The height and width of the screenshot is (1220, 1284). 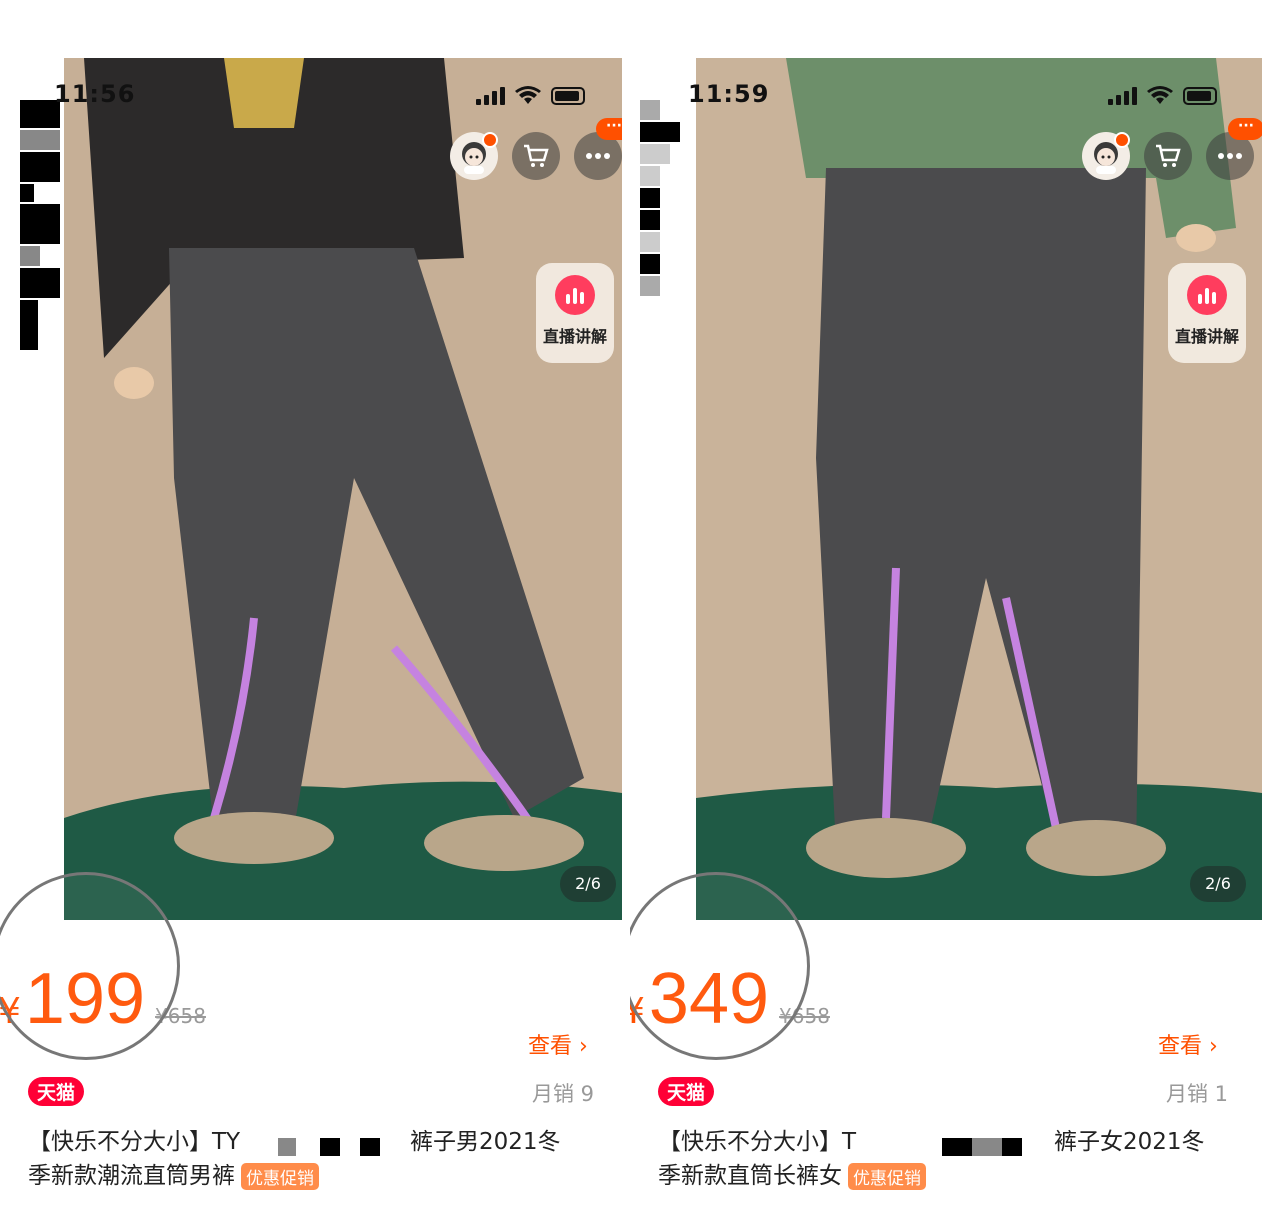 What do you see at coordinates (563, 1094) in the screenshot?
I see `monthly-sales: 月销 9` at bounding box center [563, 1094].